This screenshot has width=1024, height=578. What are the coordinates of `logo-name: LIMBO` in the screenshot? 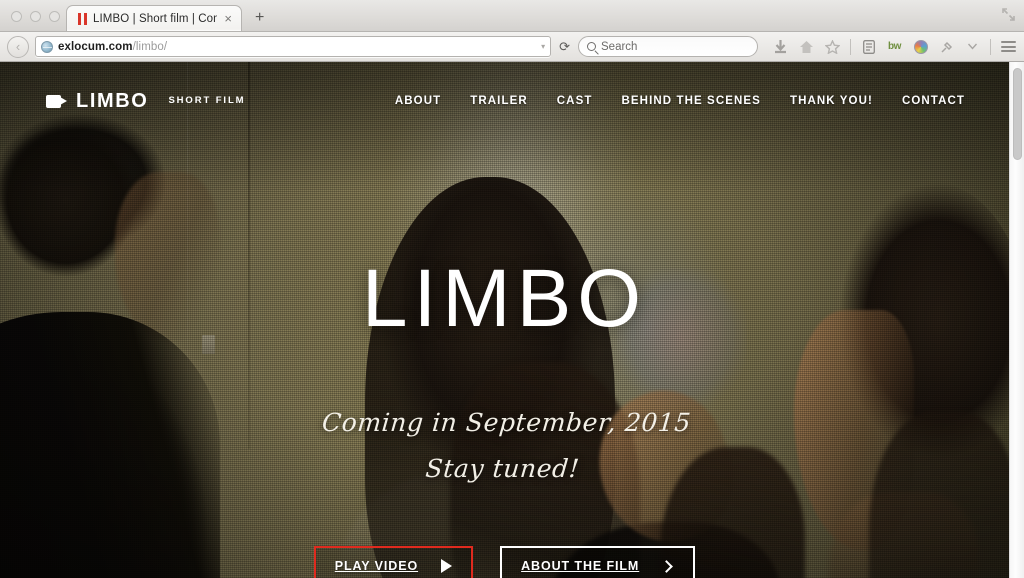 It's located at (112, 101).